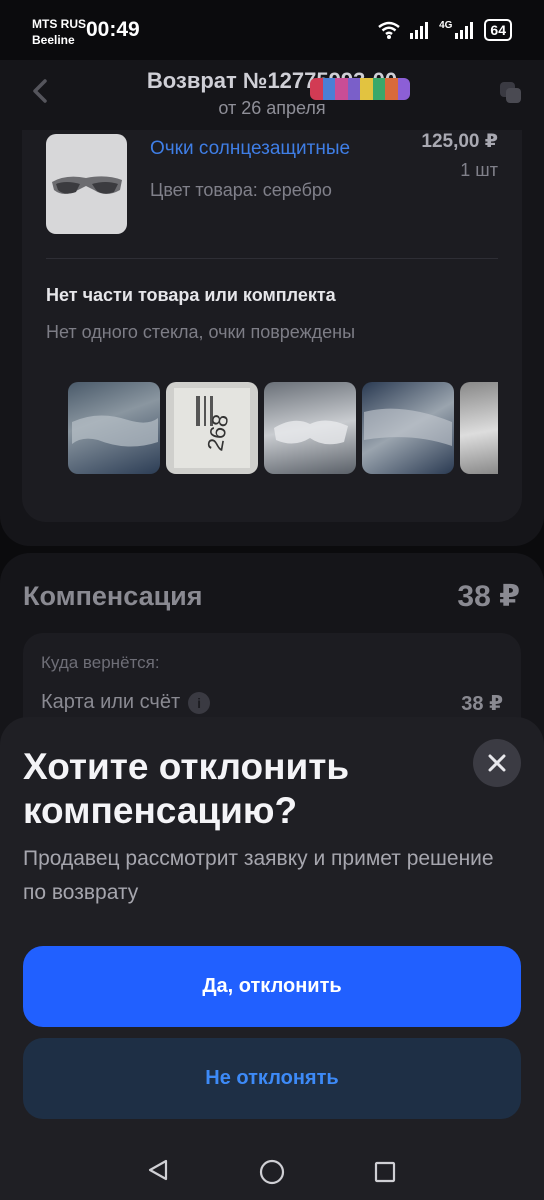  I want to click on compensation-title: Компенсация, so click(113, 596).